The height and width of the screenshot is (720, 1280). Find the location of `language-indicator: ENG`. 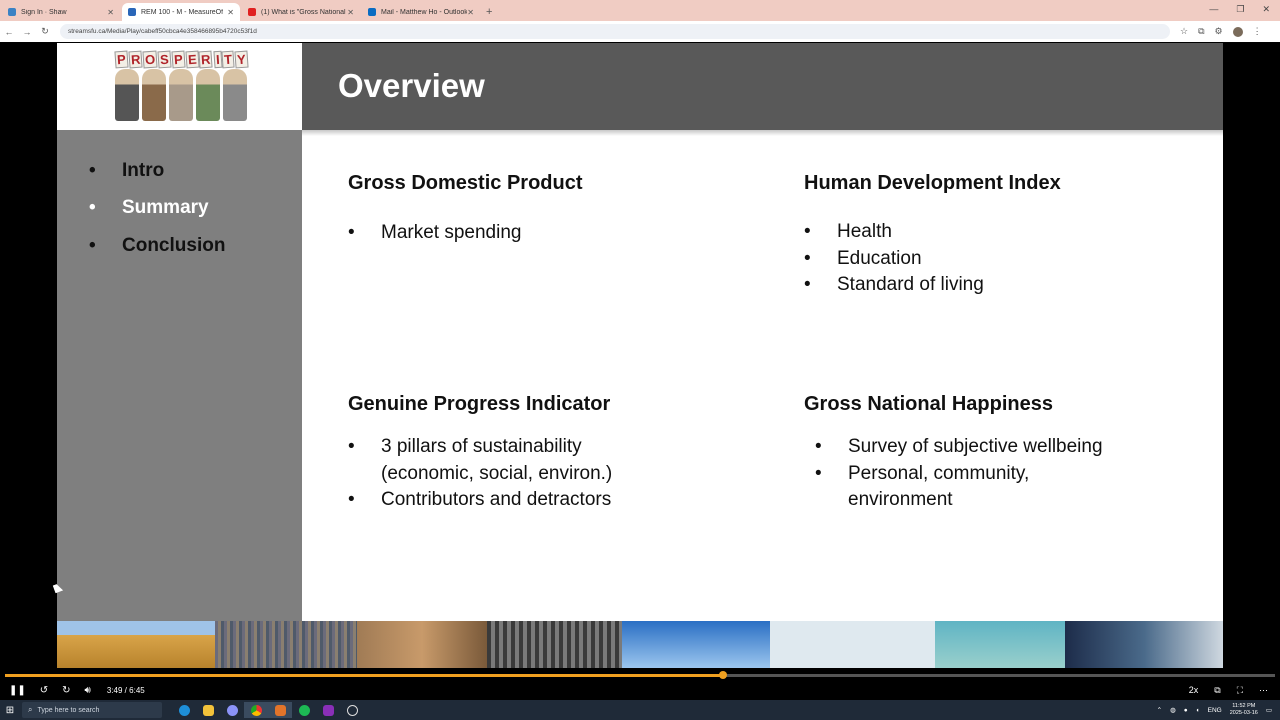

language-indicator: ENG is located at coordinates (1215, 710).